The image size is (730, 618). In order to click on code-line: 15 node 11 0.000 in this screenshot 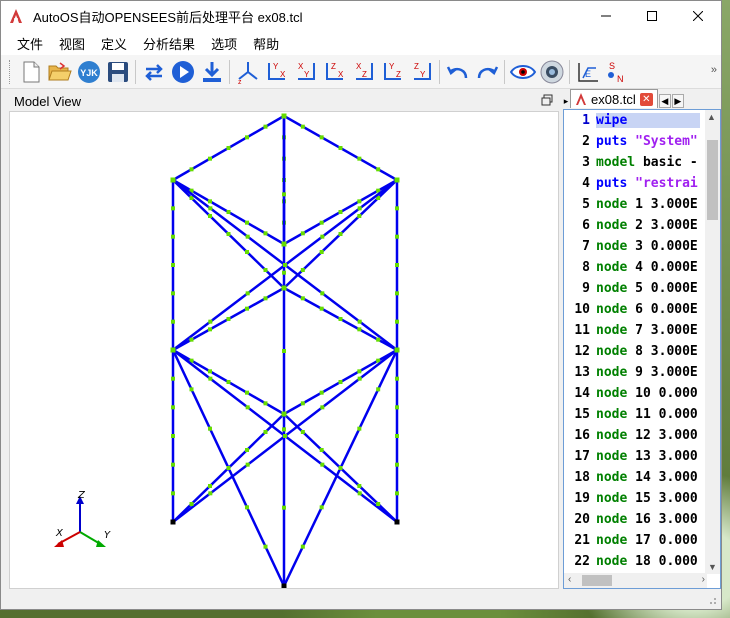, I will do `click(642, 414)`.